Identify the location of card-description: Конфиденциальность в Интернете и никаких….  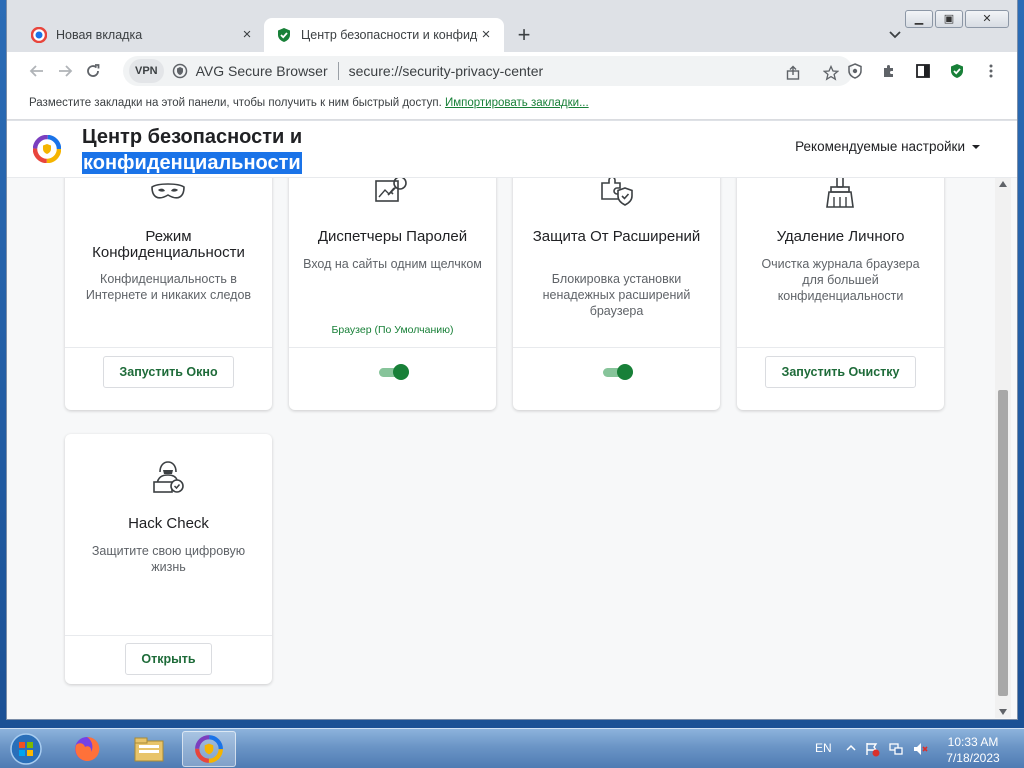
(168, 287).